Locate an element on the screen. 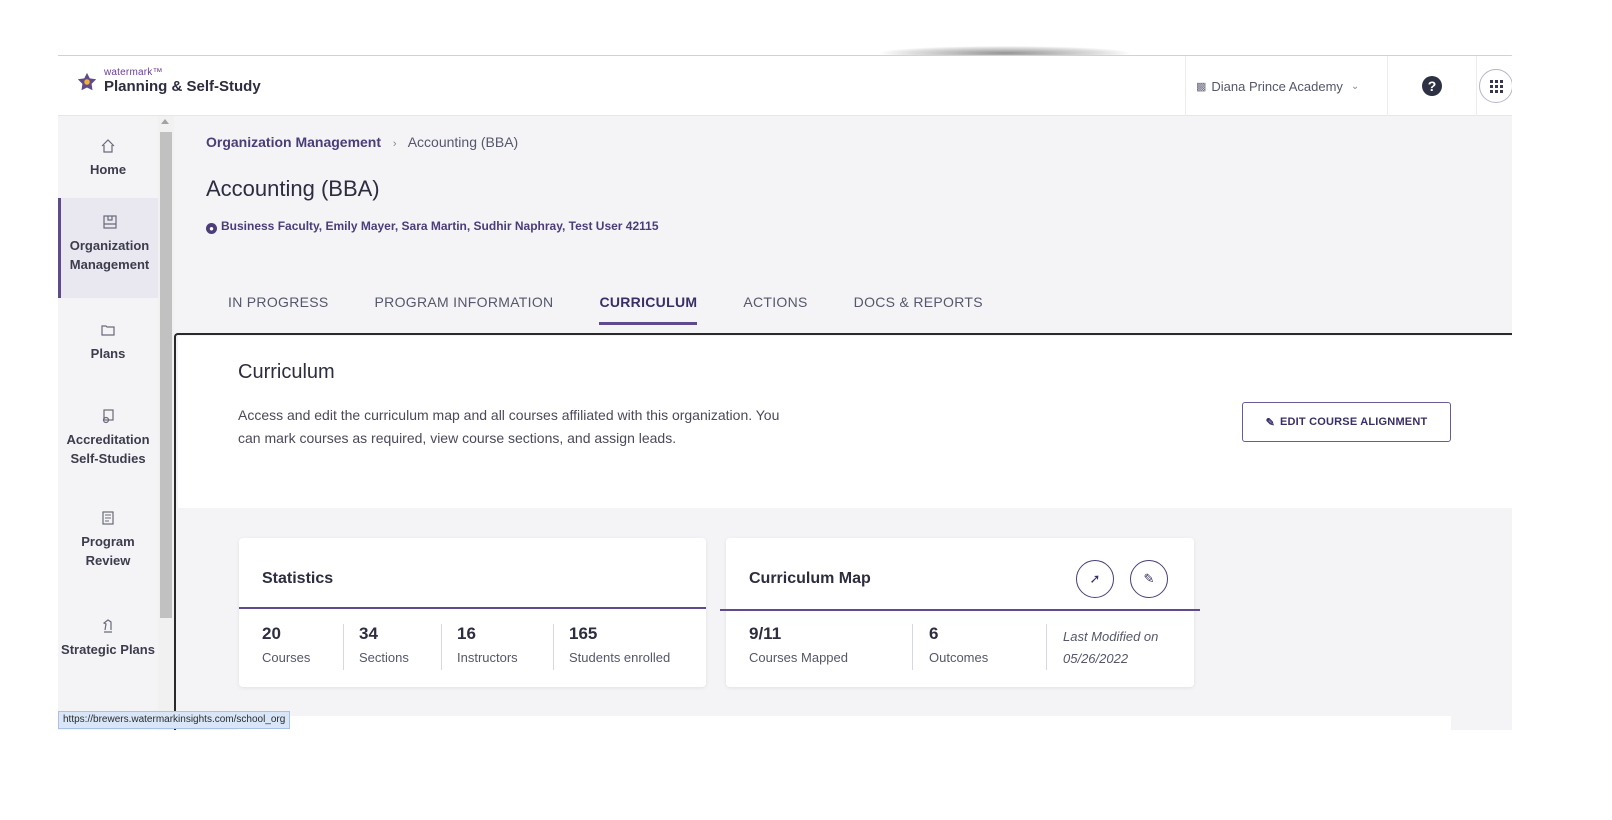 This screenshot has height=820, width=1612. sidebar-item-accreditation: Accreditation Self-Studies is located at coordinates (108, 438).